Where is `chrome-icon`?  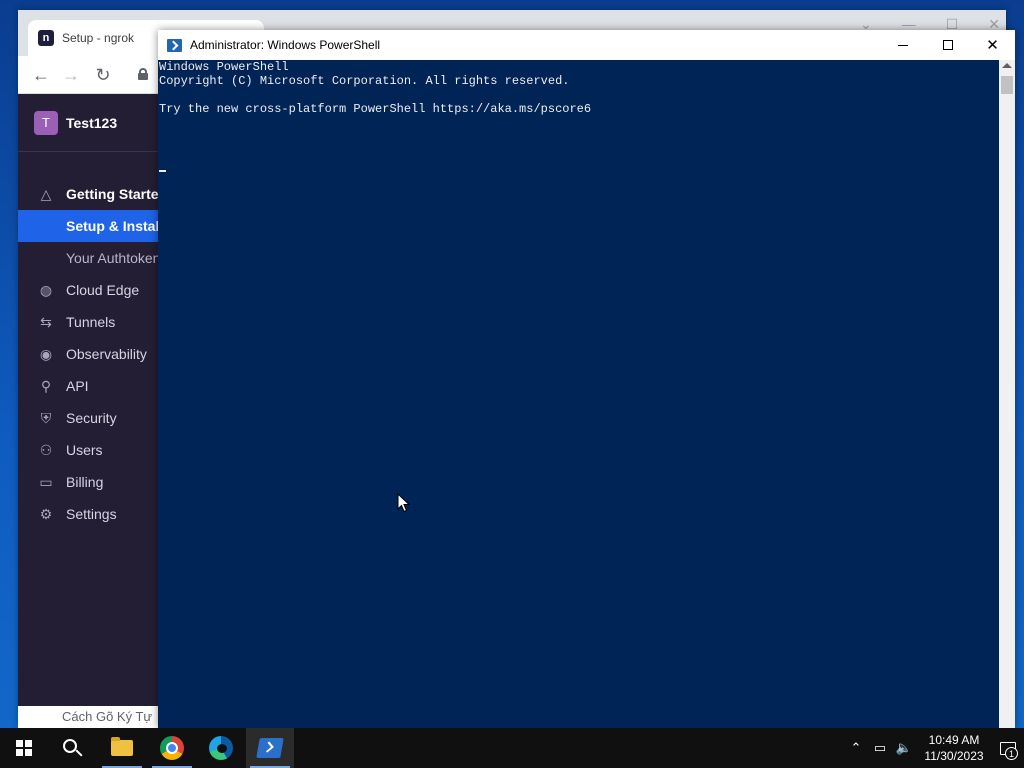
chrome-icon is located at coordinates (172, 748).